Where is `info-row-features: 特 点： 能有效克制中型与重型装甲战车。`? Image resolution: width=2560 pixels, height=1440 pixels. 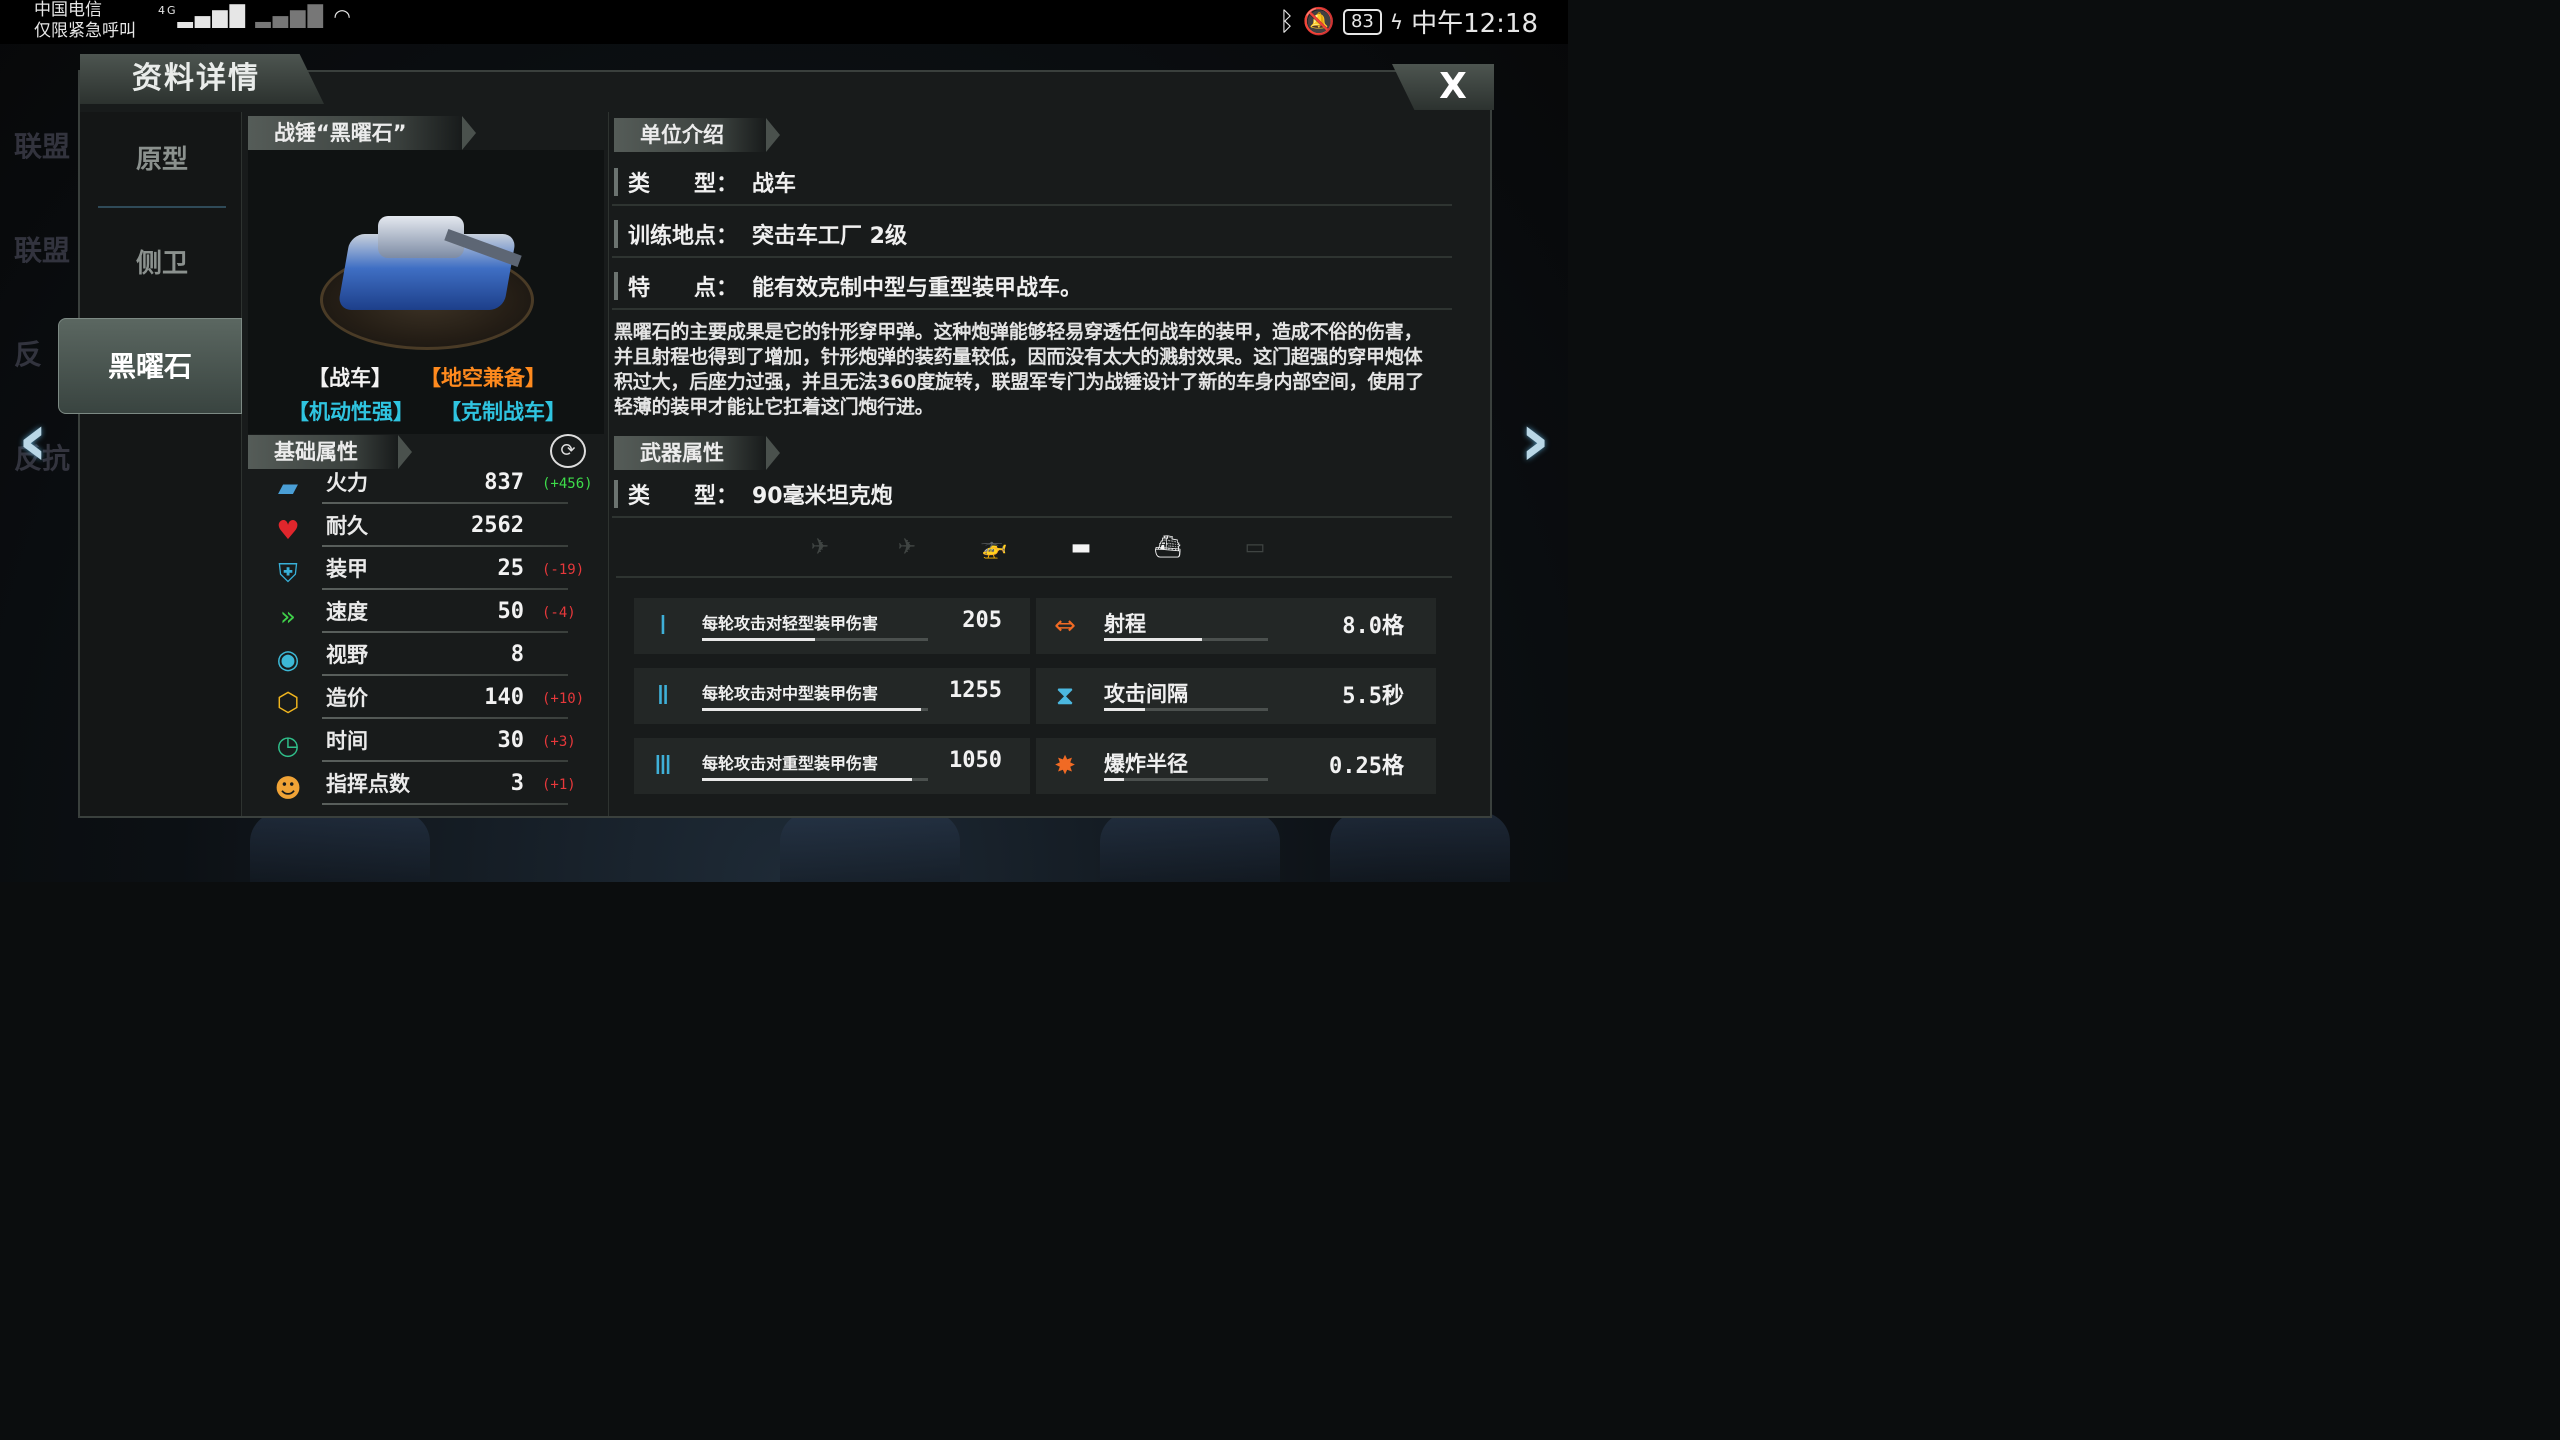 info-row-features: 特 点： 能有效克制中型与重型装甲战车。 is located at coordinates (1032, 286).